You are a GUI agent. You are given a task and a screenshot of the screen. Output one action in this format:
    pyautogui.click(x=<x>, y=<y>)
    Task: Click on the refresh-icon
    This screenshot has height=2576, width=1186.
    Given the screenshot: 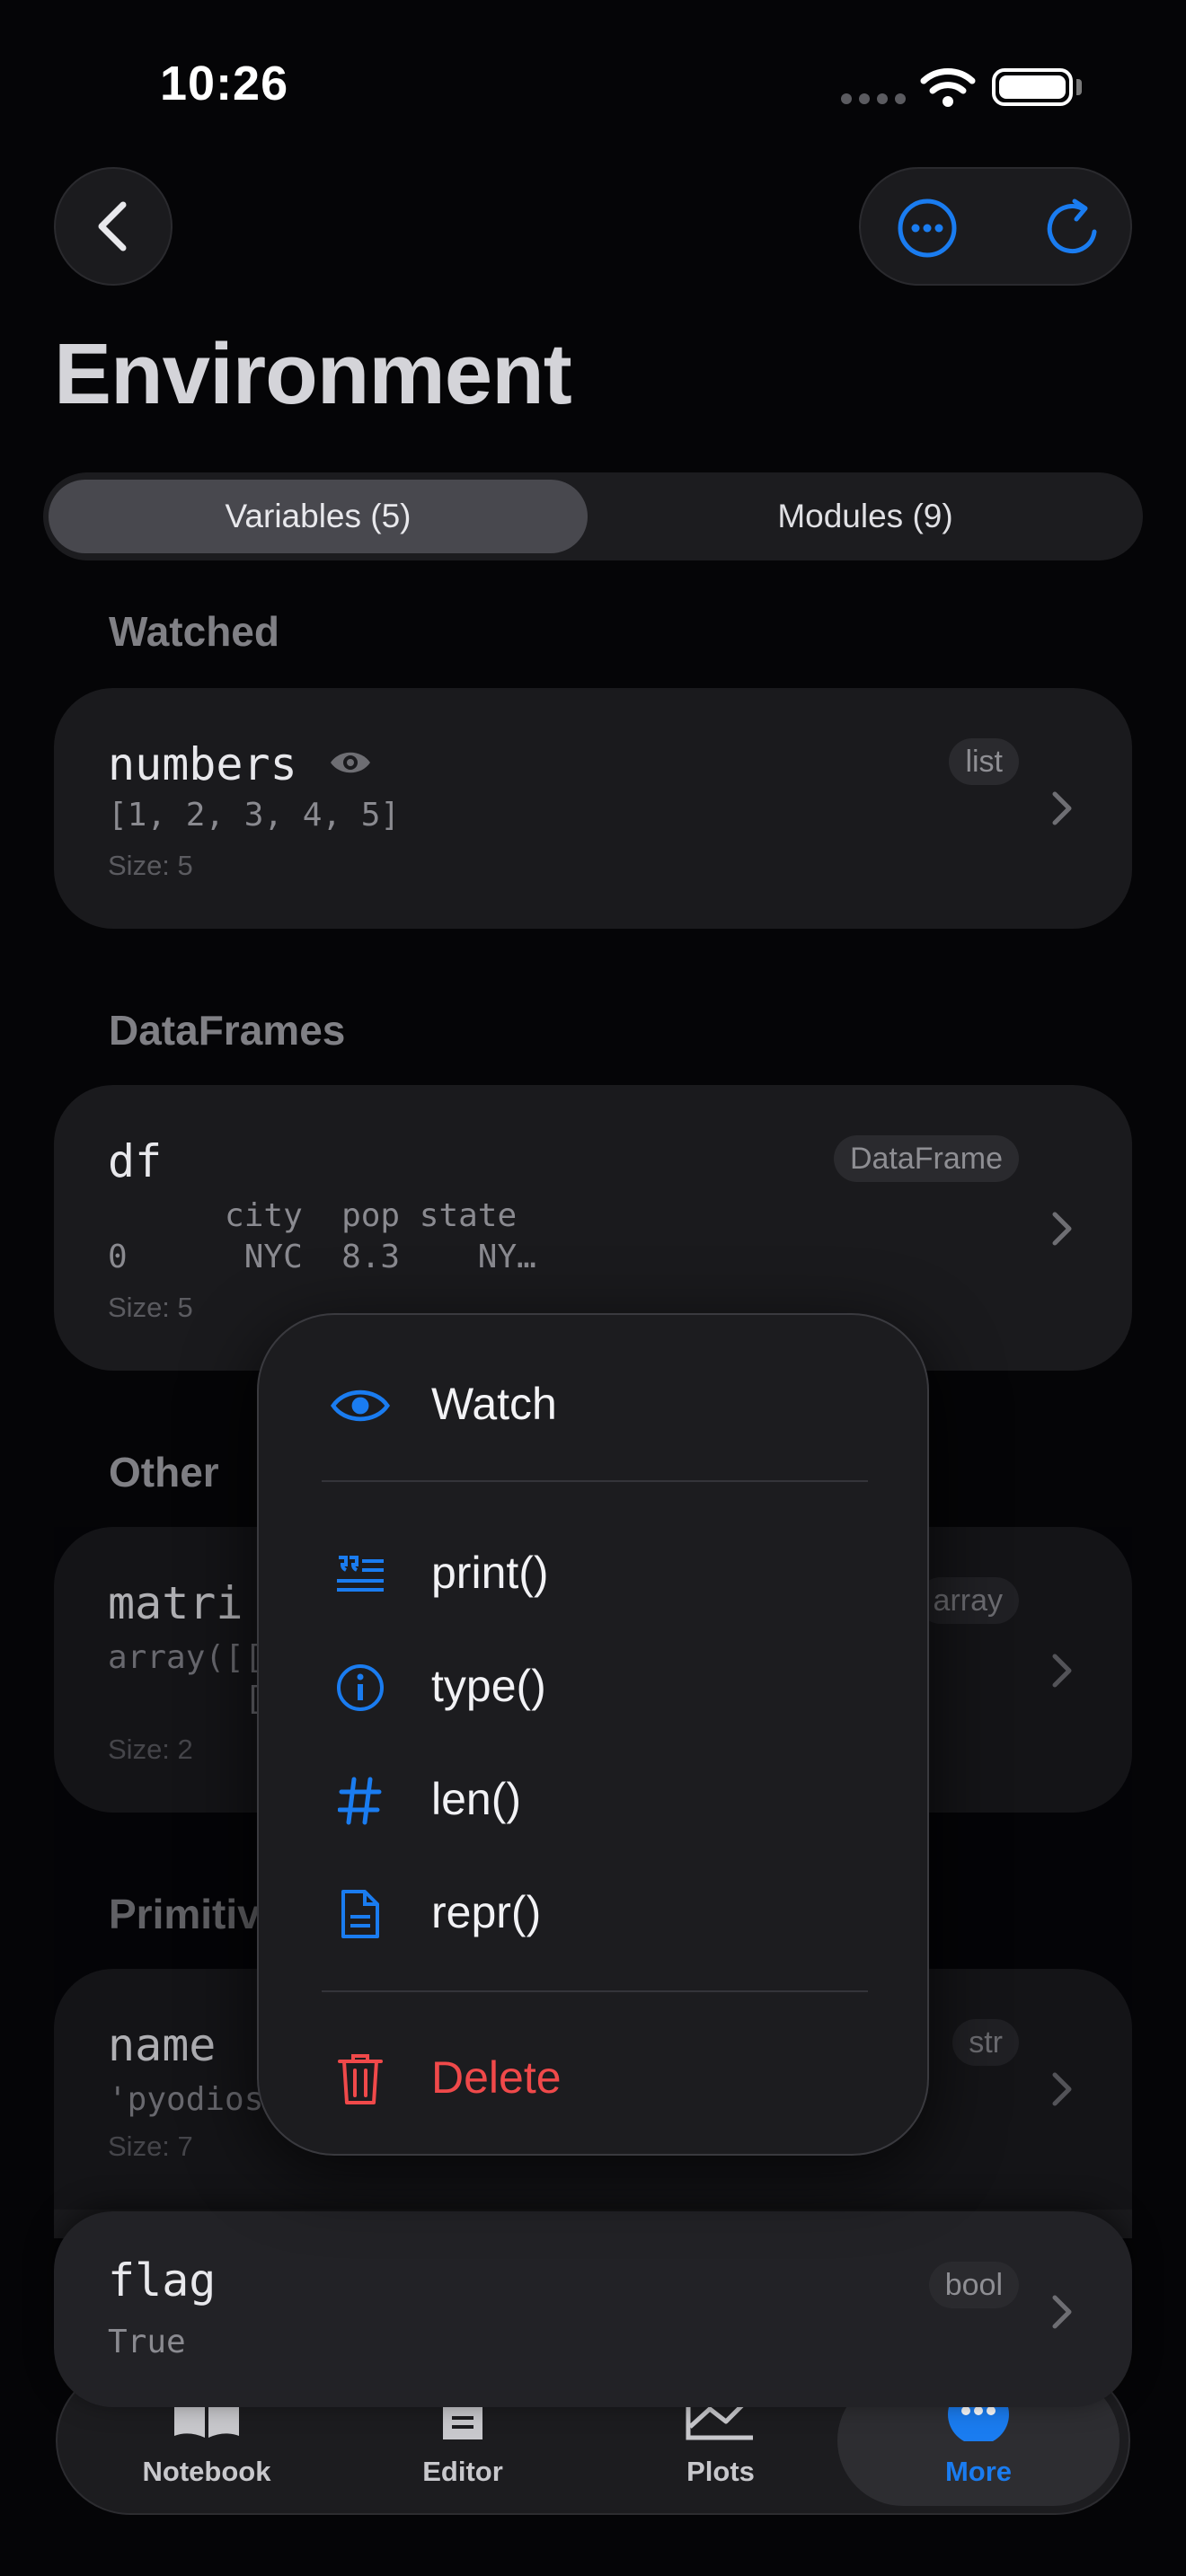 What is the action you would take?
    pyautogui.click(x=1072, y=226)
    